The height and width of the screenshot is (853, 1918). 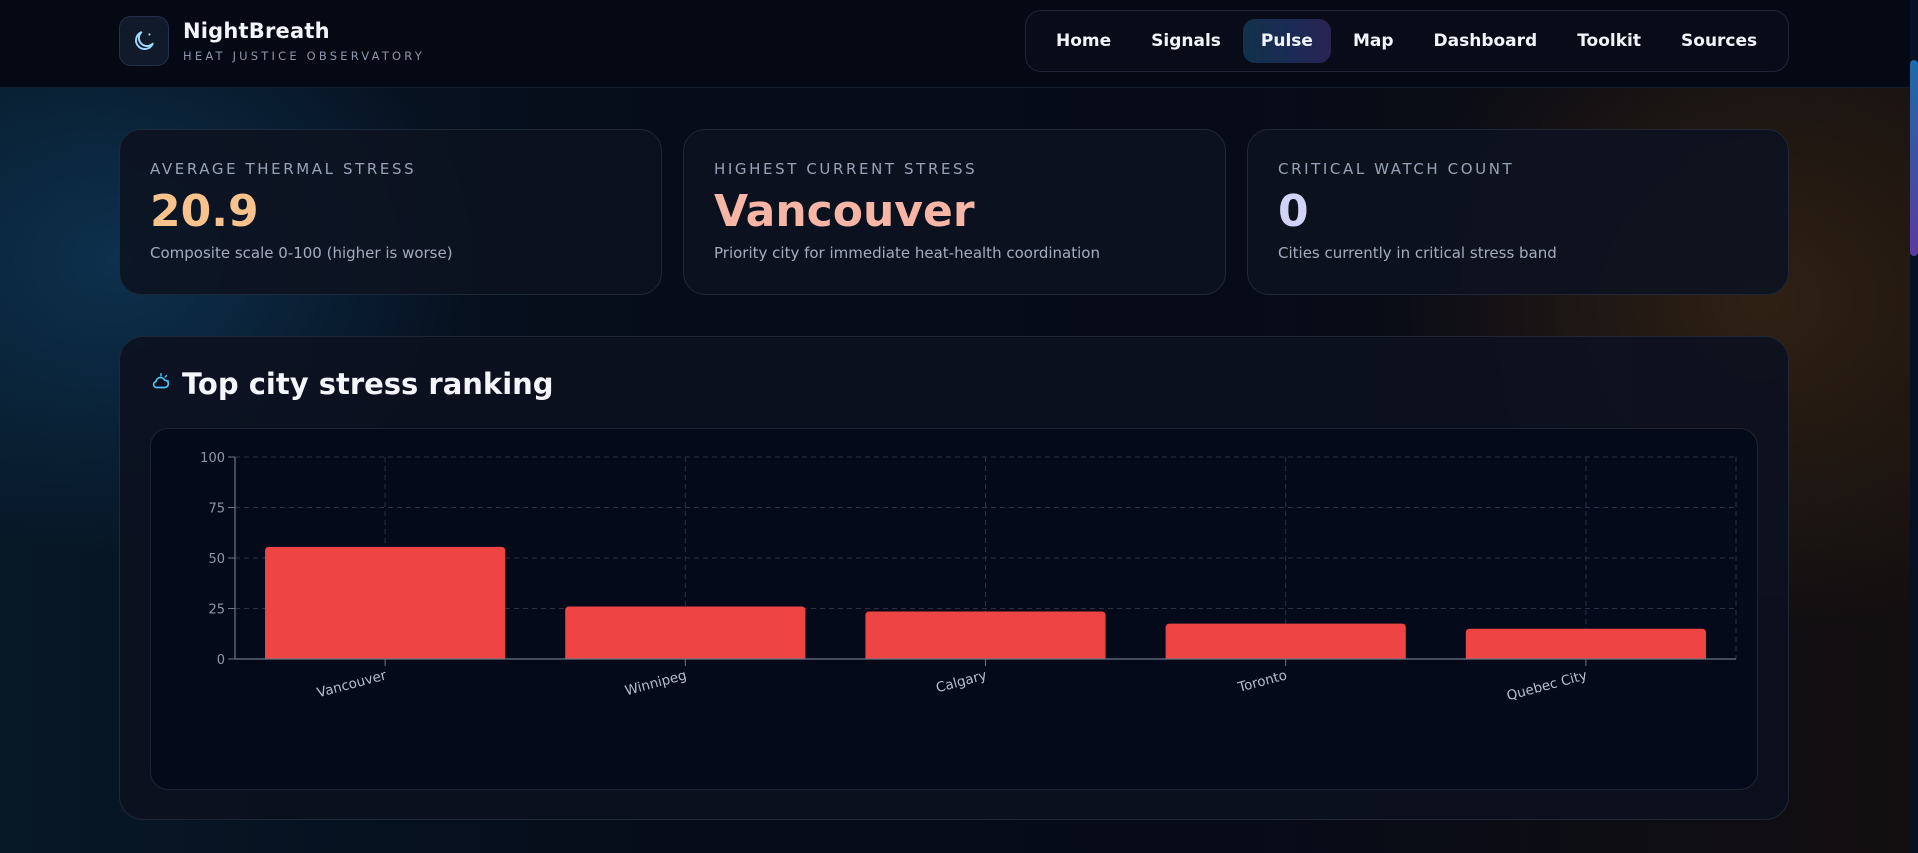 I want to click on panel-title: Top city stress ranking, so click(x=368, y=384).